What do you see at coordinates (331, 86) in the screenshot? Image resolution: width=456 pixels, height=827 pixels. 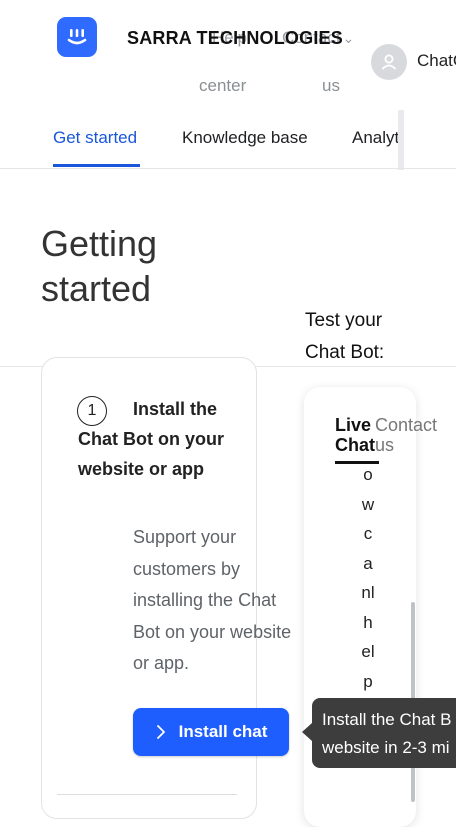 I see `contact-us-link-line2: us` at bounding box center [331, 86].